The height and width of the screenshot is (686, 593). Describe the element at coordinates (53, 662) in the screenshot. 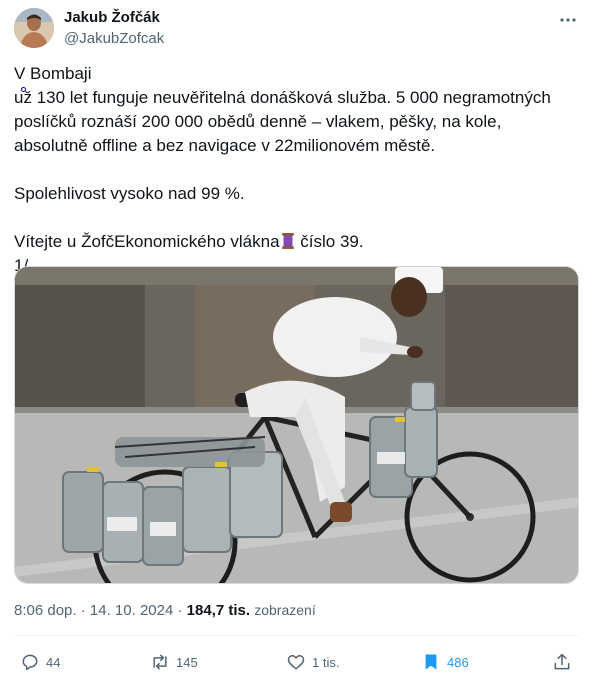

I see `reply-count: 44` at that location.